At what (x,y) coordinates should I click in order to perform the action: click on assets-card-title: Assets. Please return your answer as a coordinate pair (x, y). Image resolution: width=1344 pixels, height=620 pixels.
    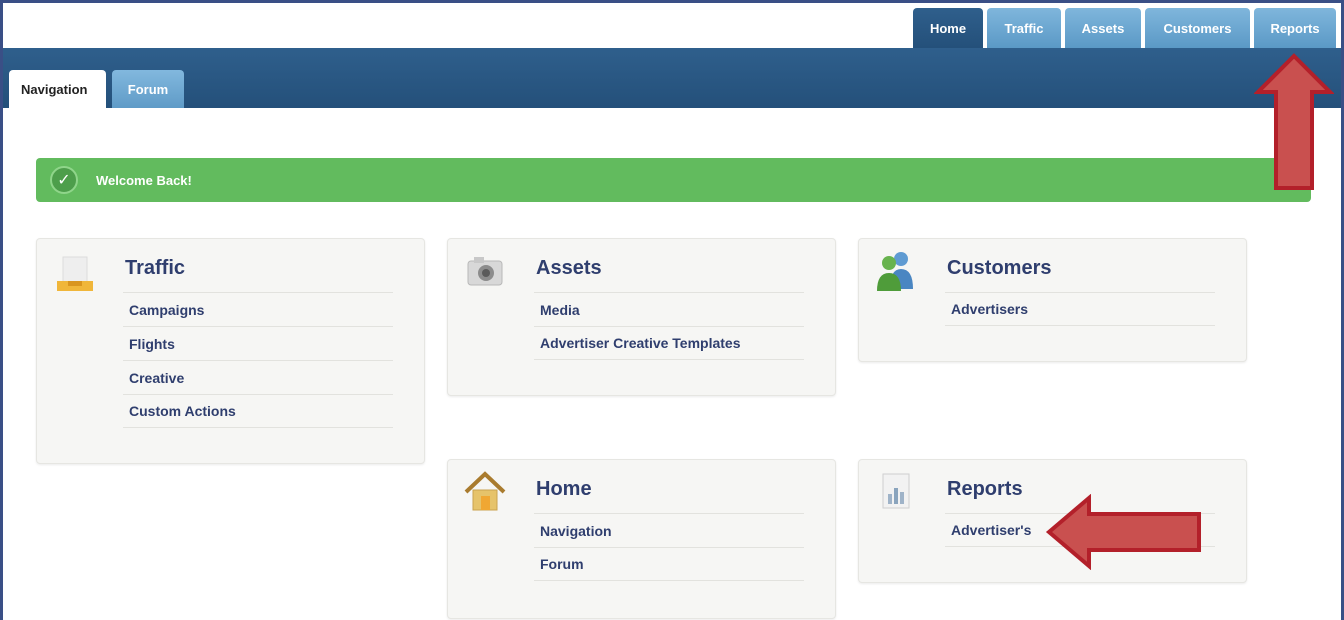
    Looking at the image, I should click on (569, 268).